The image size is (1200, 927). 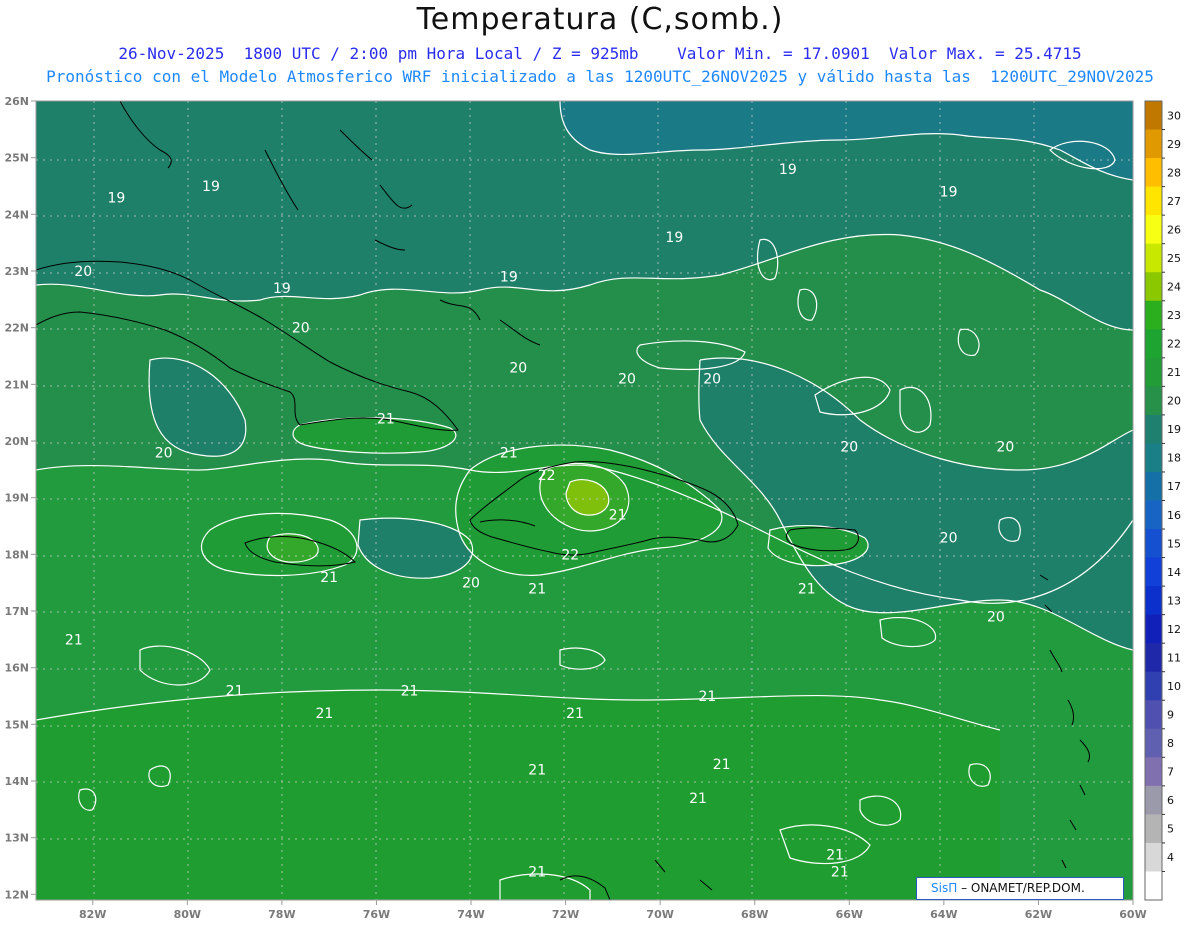 What do you see at coordinates (565, 914) in the screenshot?
I see `lon-tick-label: 72W` at bounding box center [565, 914].